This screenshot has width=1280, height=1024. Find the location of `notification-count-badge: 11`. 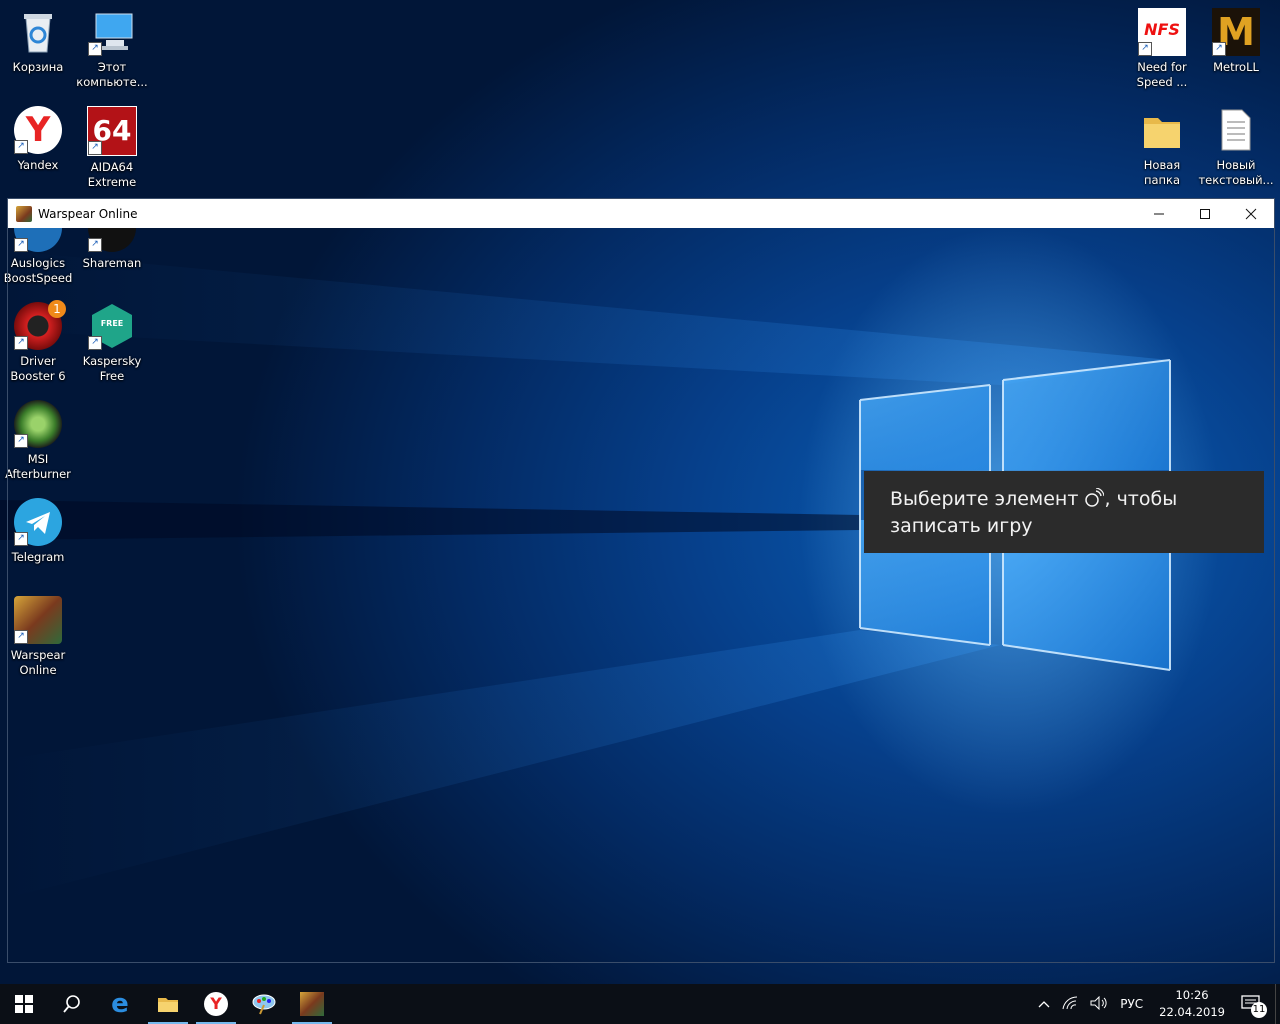

notification-count-badge: 11 is located at coordinates (1259, 1009).